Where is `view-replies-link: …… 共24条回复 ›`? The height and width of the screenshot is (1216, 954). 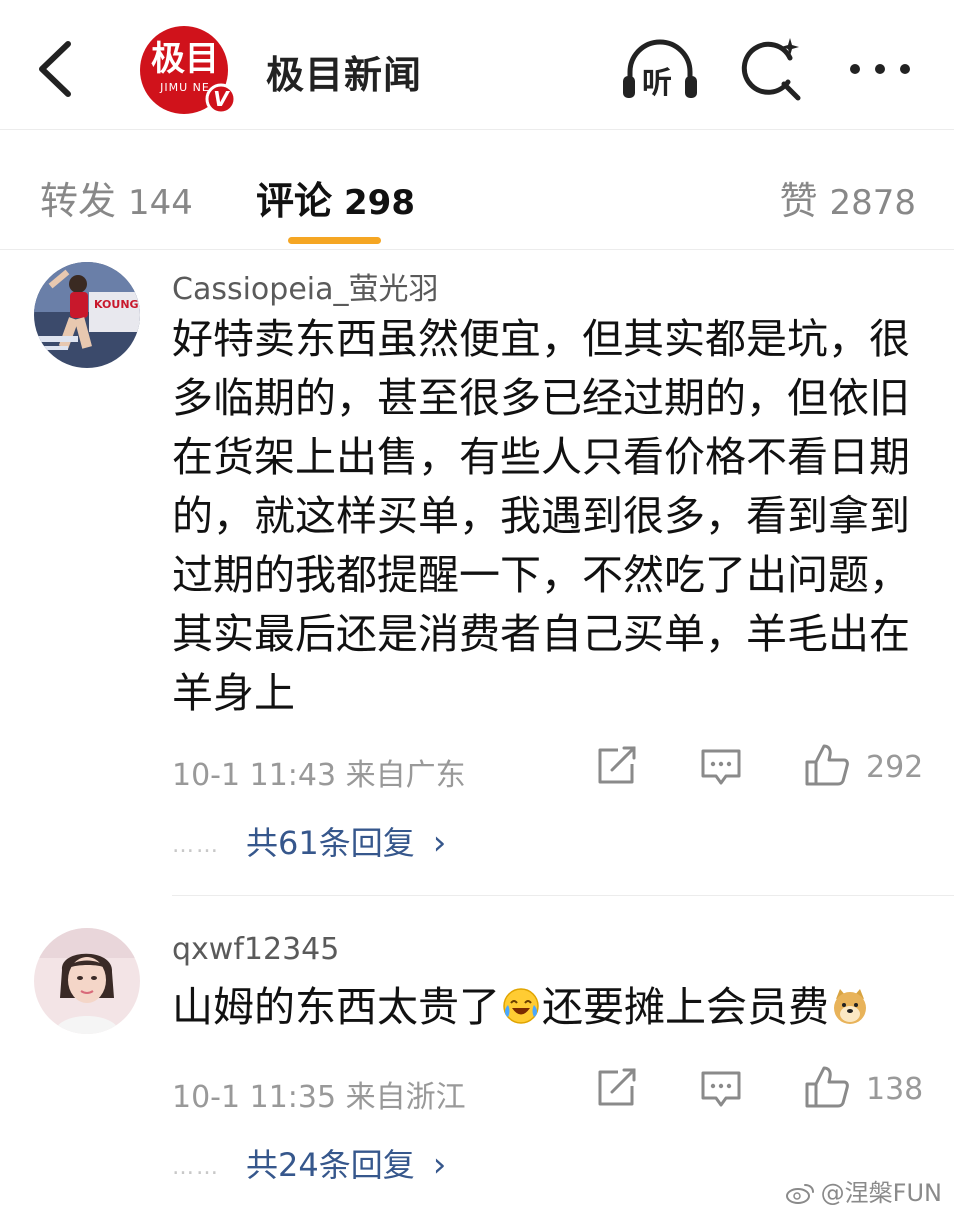 view-replies-link: …… 共24条回复 › is located at coordinates (309, 1163).